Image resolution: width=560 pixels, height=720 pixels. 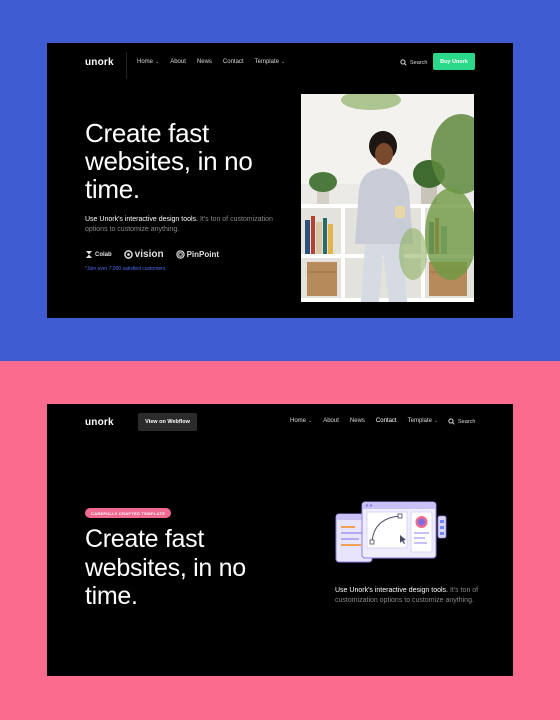 I want to click on woman-on-phone-image, so click(x=387, y=198).